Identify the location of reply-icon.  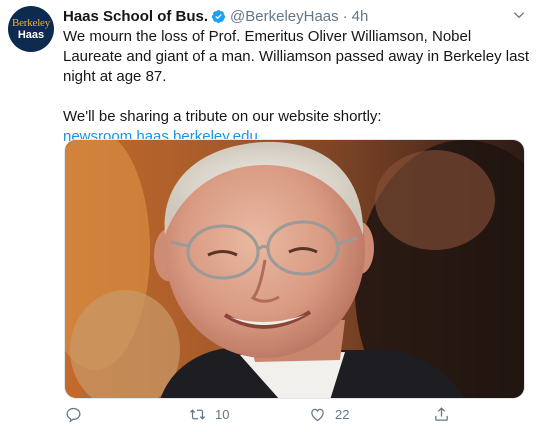
(73, 415).